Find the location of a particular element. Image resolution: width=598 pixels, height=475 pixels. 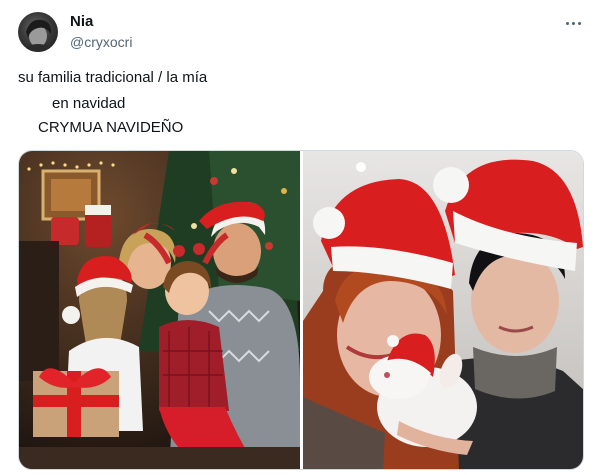

tweet-text-line: CRYMUA NAVIDEÑO is located at coordinates (111, 127).